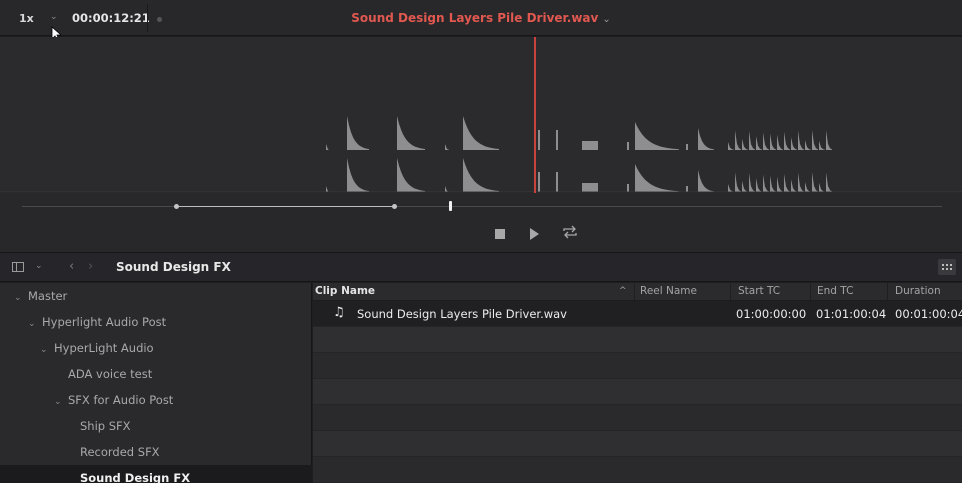  Describe the element at coordinates (285, 206) in the screenshot. I see `scrubber-range` at that location.